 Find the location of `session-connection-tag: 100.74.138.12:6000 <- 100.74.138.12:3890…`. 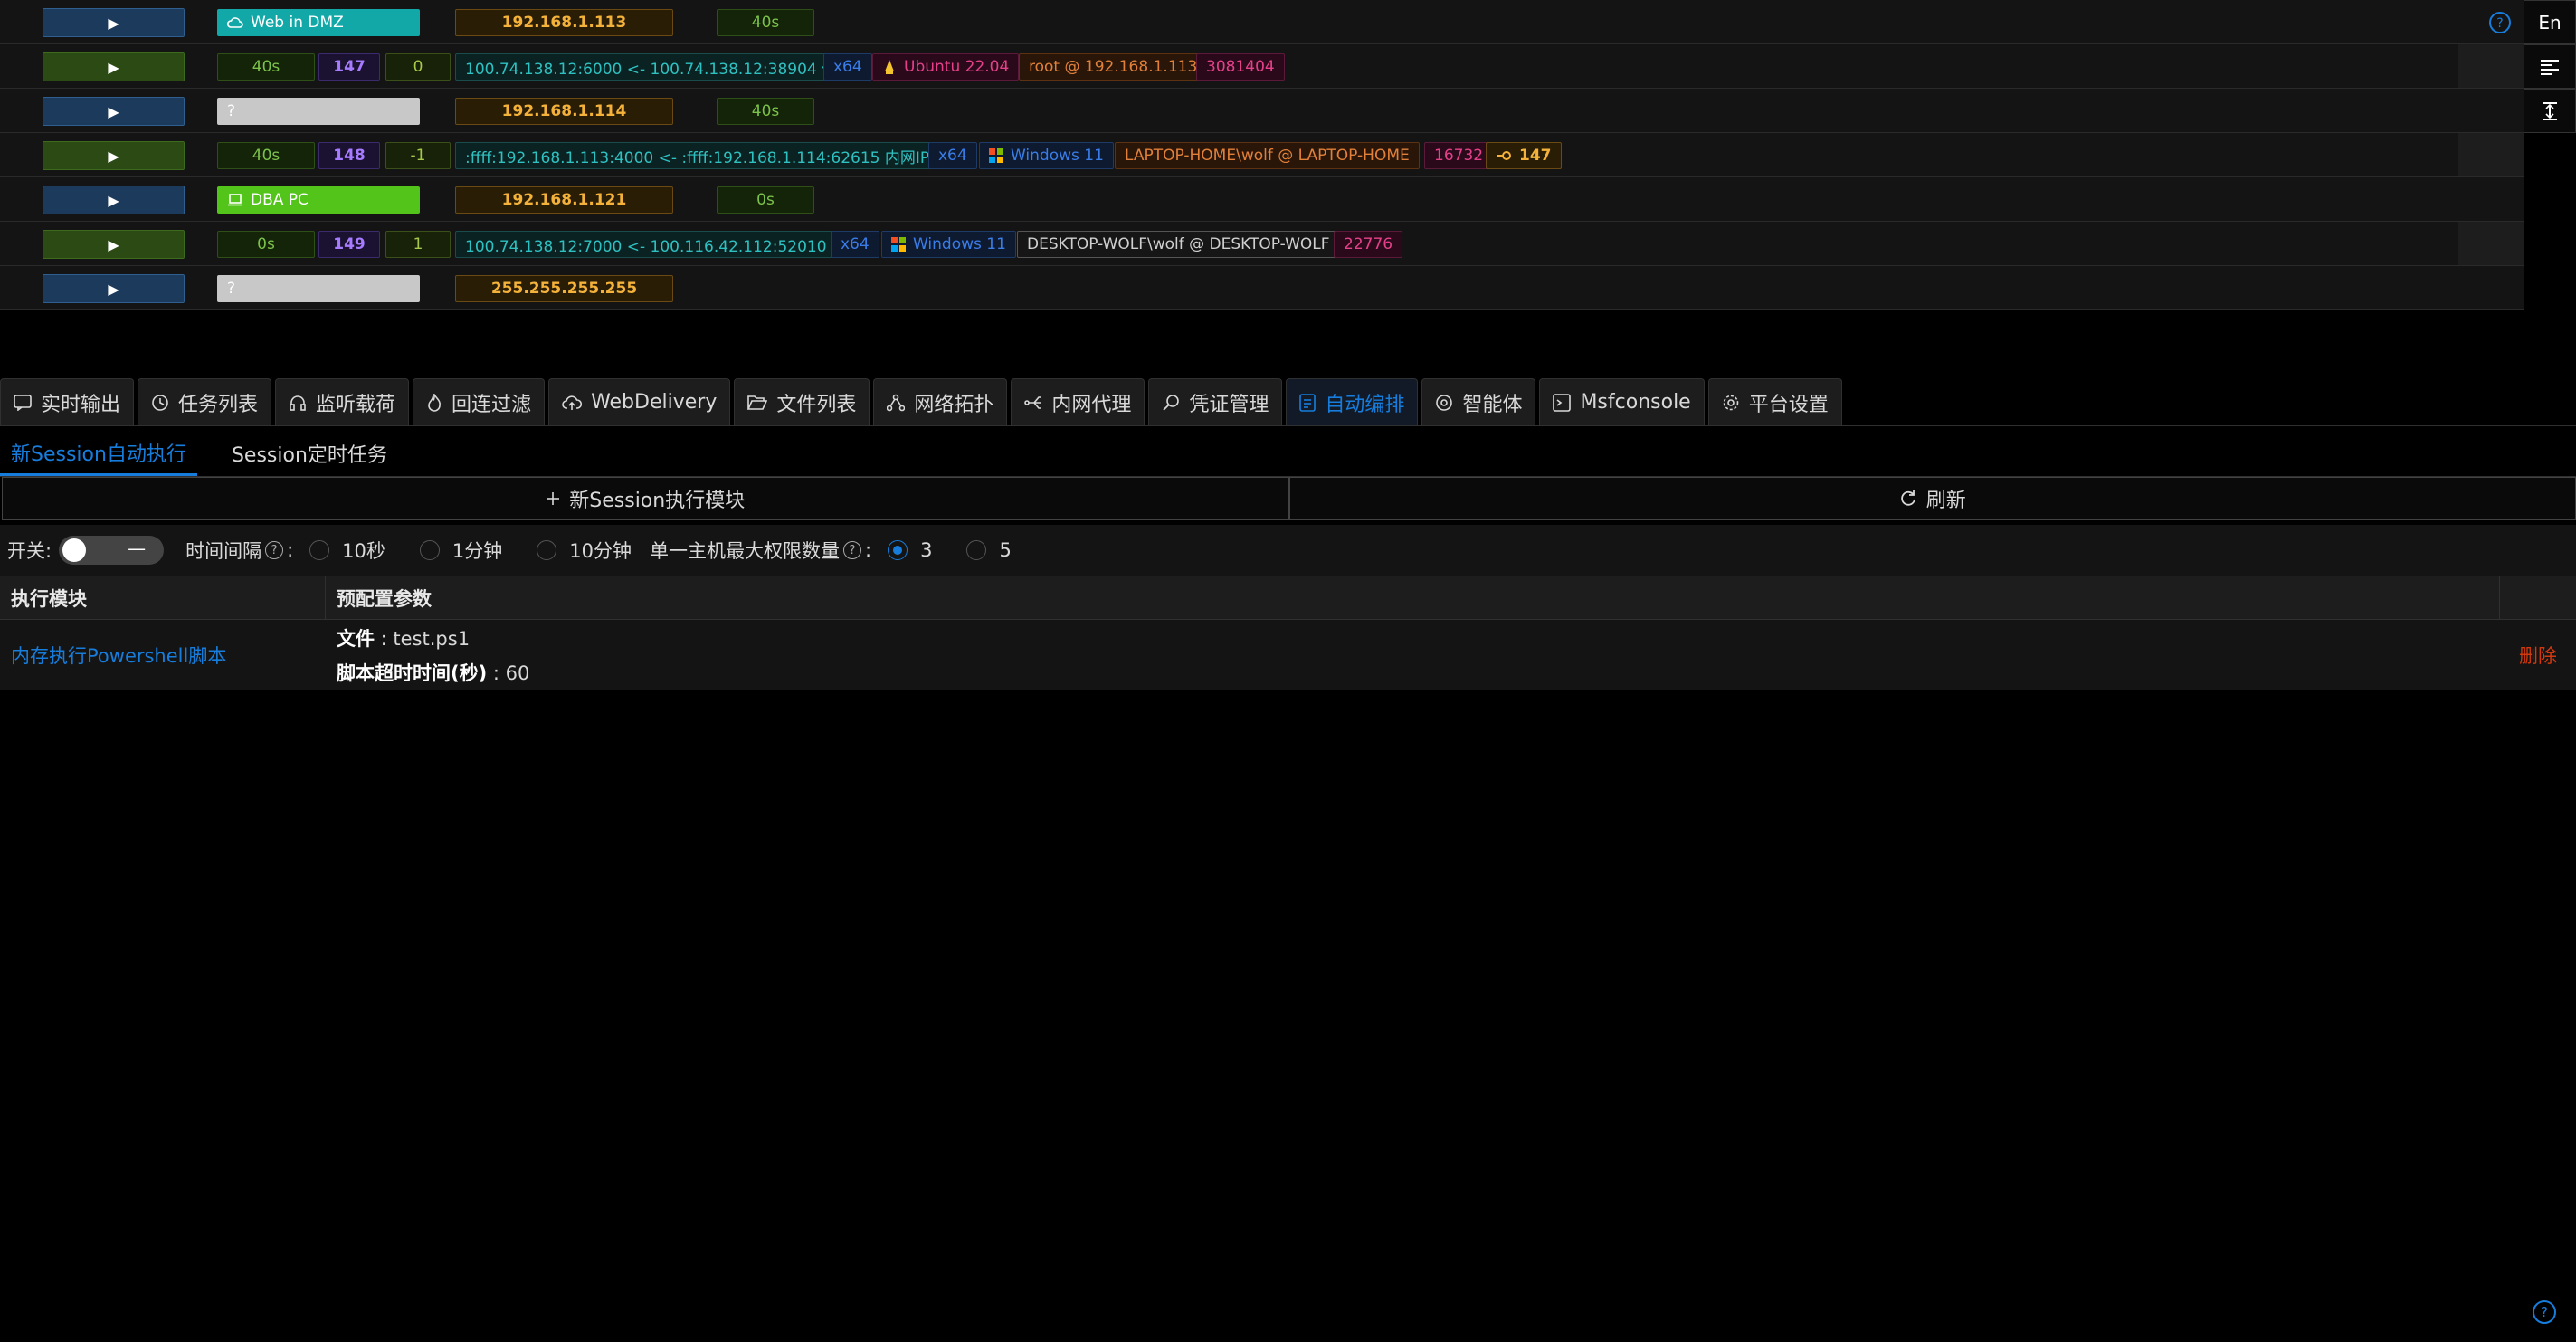

session-connection-tag: 100.74.138.12:6000 <- 100.74.138.12:3890… is located at coordinates (659, 67).